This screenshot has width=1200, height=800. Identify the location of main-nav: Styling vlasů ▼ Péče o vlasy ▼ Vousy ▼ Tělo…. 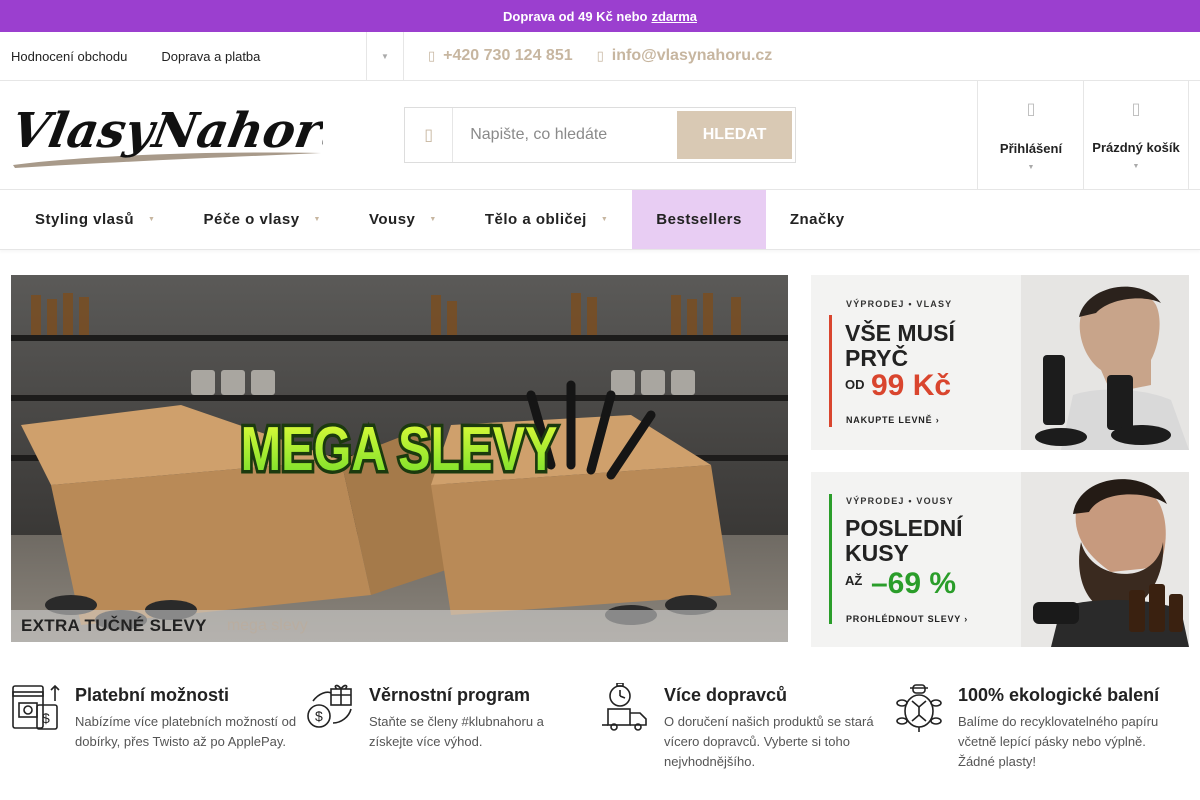
(600, 220).